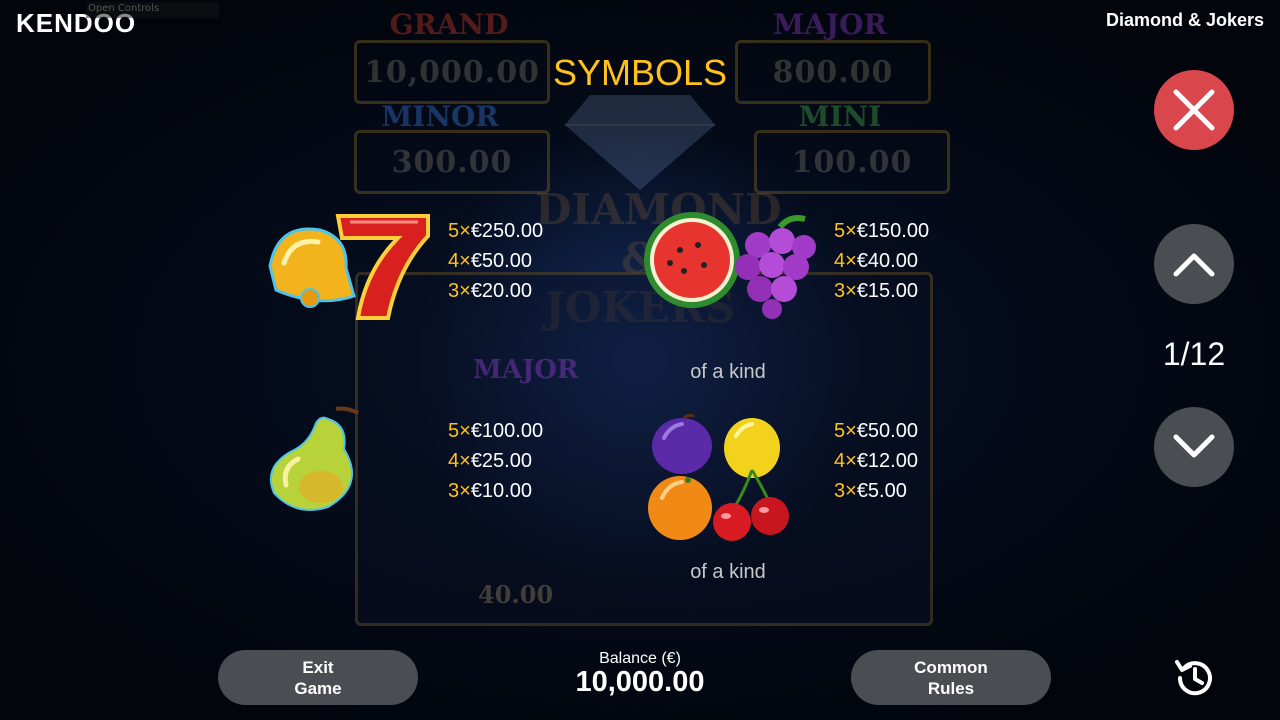 This screenshot has height=720, width=1280. Describe the element at coordinates (751, 505) in the screenshot. I see `cherries-icon` at that location.